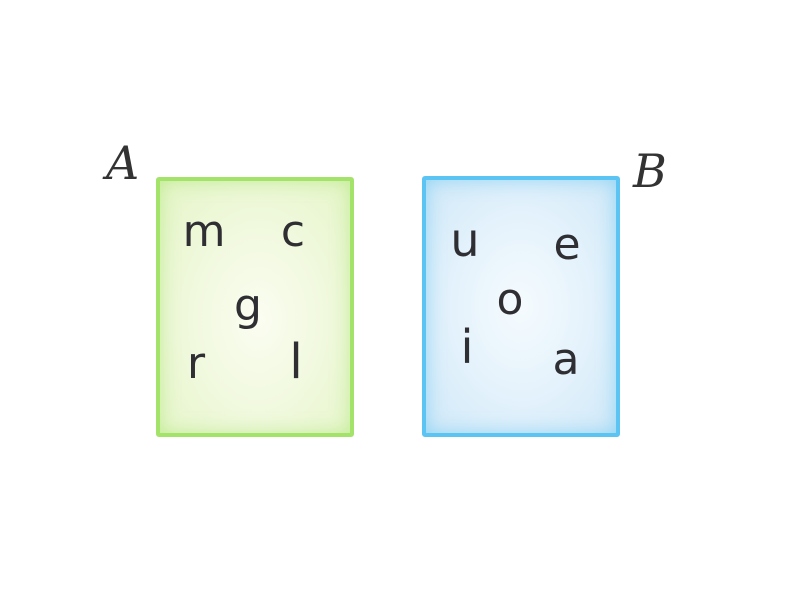 This screenshot has width=800, height=600. What do you see at coordinates (296, 362) in the screenshot?
I see `set-a-letter: l` at bounding box center [296, 362].